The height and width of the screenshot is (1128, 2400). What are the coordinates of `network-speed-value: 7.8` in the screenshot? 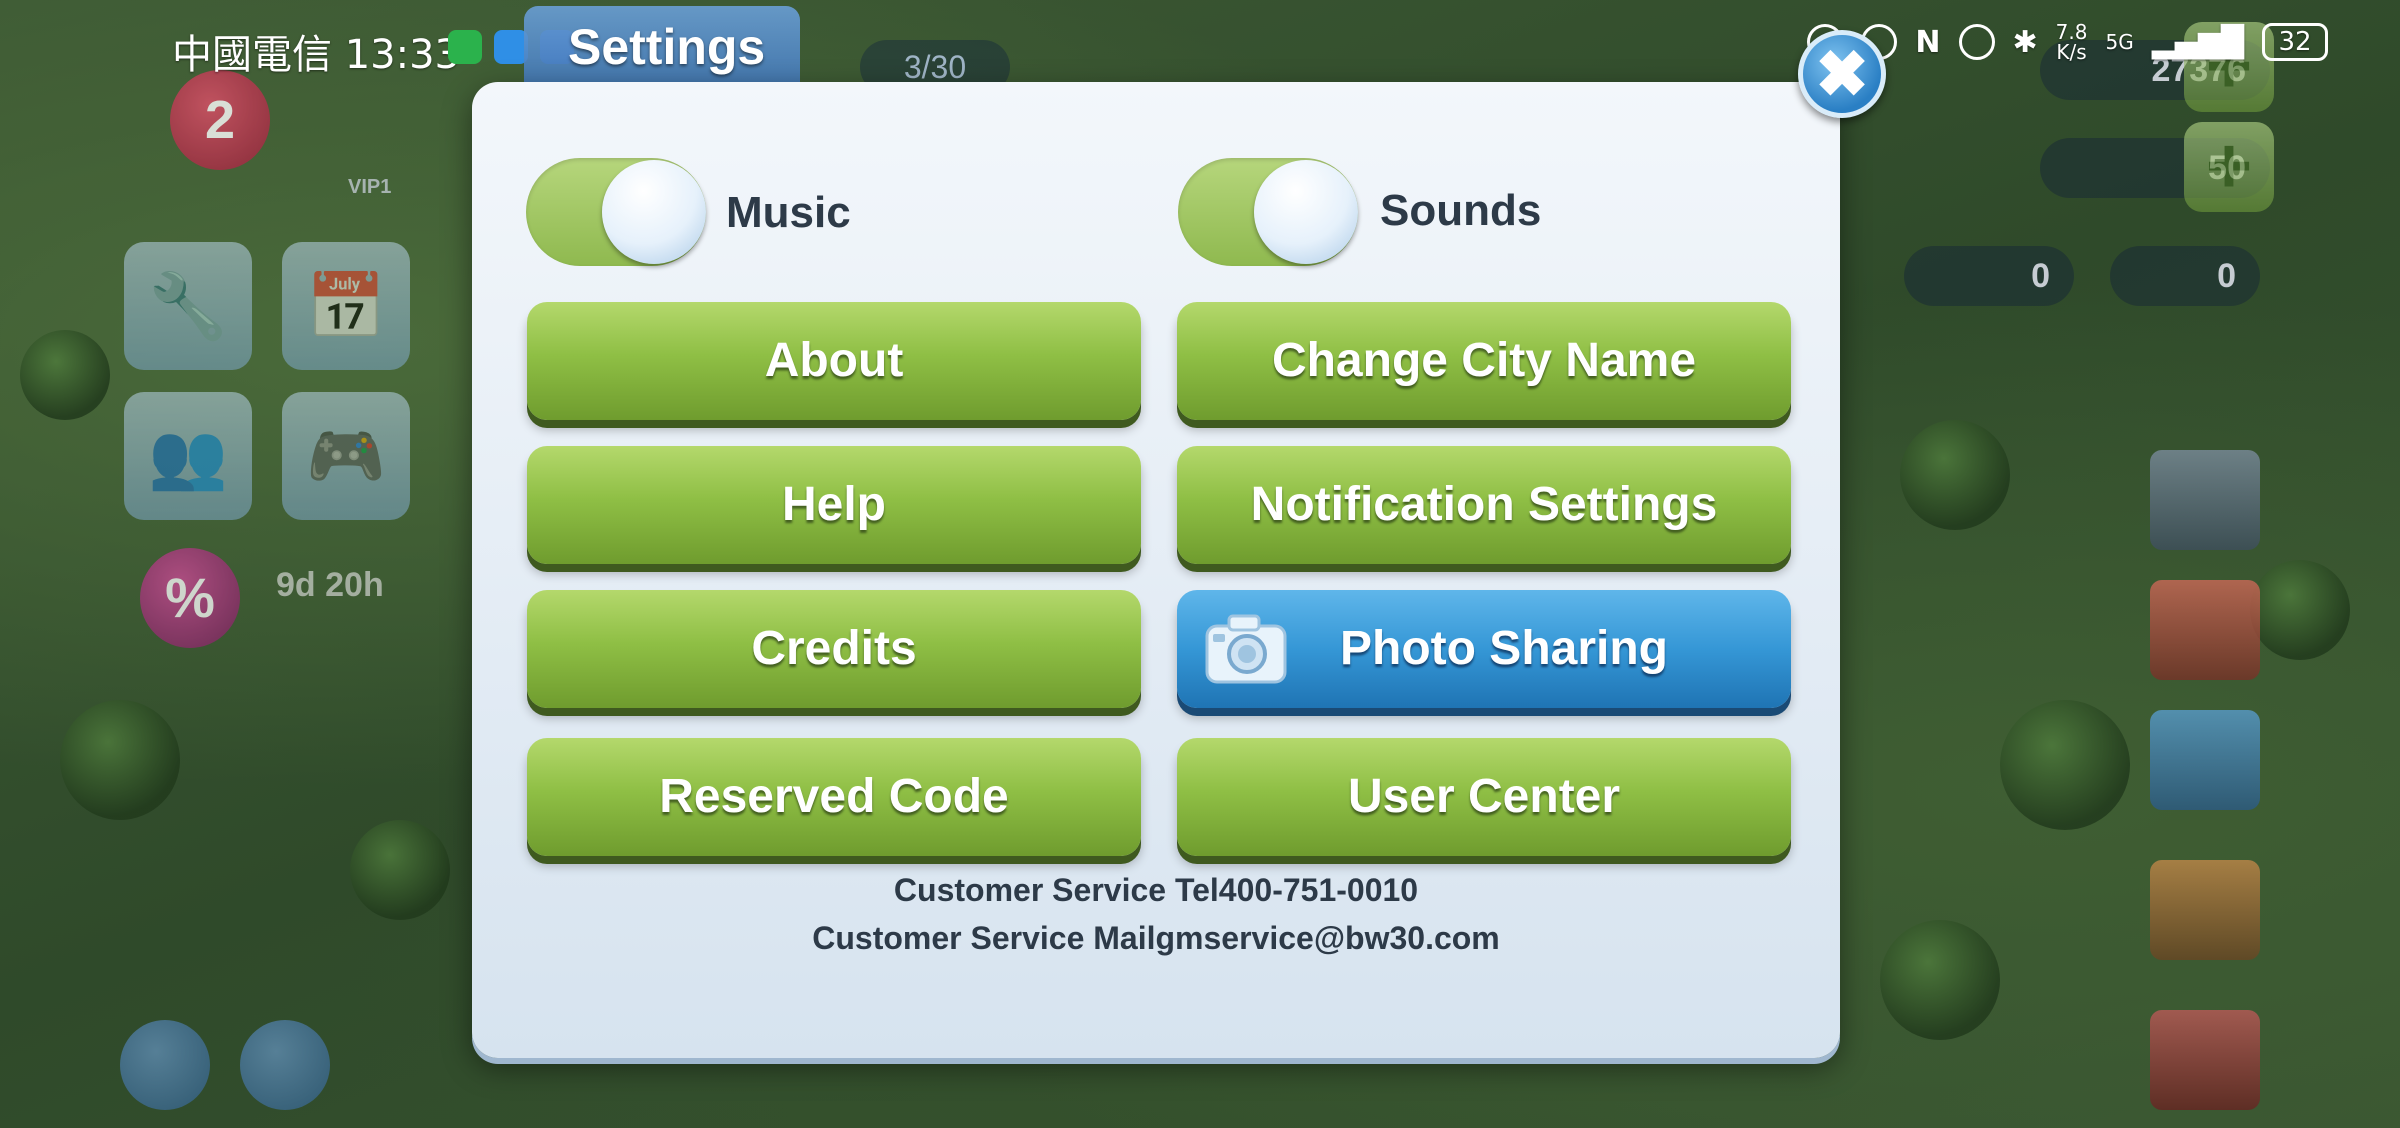 It's located at (2071, 32).